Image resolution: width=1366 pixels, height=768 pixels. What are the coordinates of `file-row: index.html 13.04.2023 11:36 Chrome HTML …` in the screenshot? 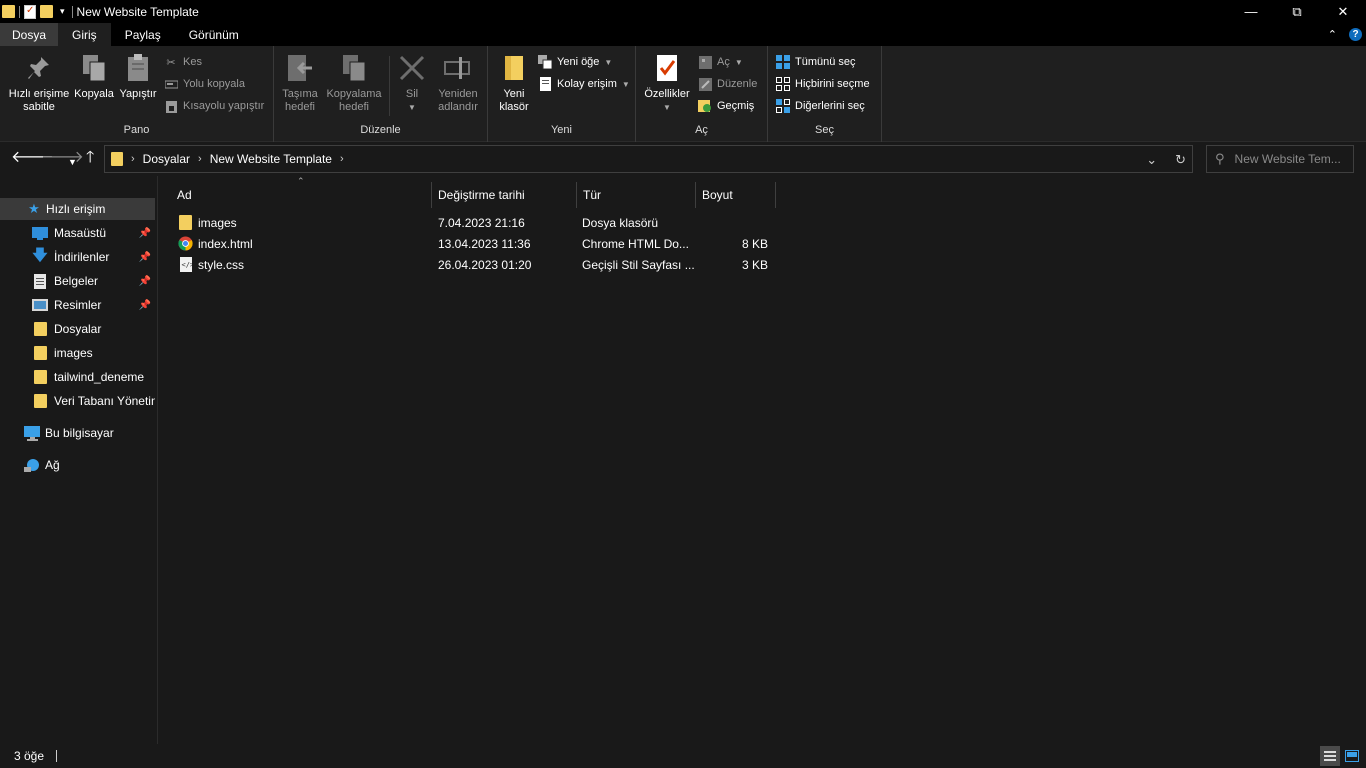 It's located at (471, 244).